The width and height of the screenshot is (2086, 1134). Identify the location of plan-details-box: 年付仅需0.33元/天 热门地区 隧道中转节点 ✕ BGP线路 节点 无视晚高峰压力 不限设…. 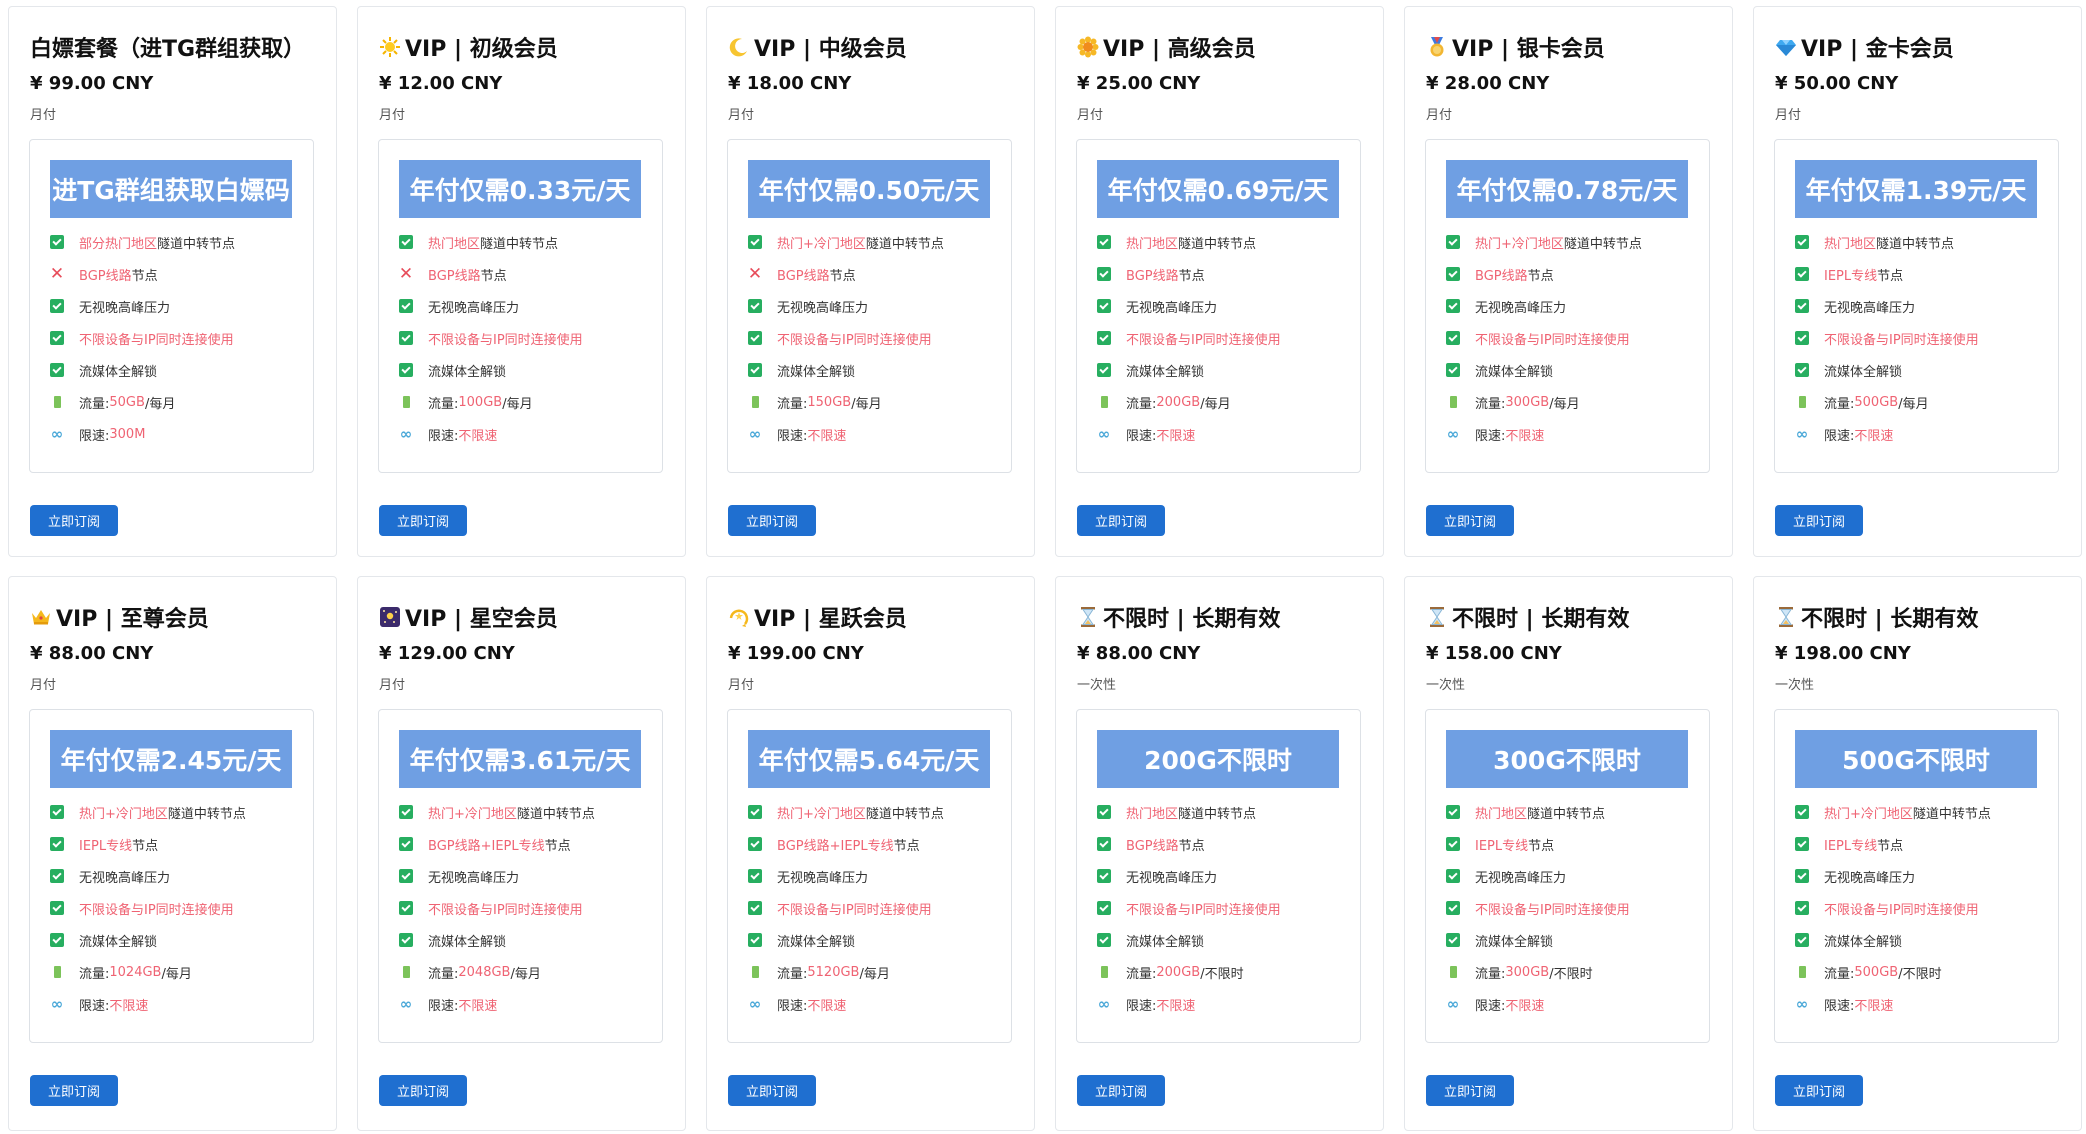
(520, 306).